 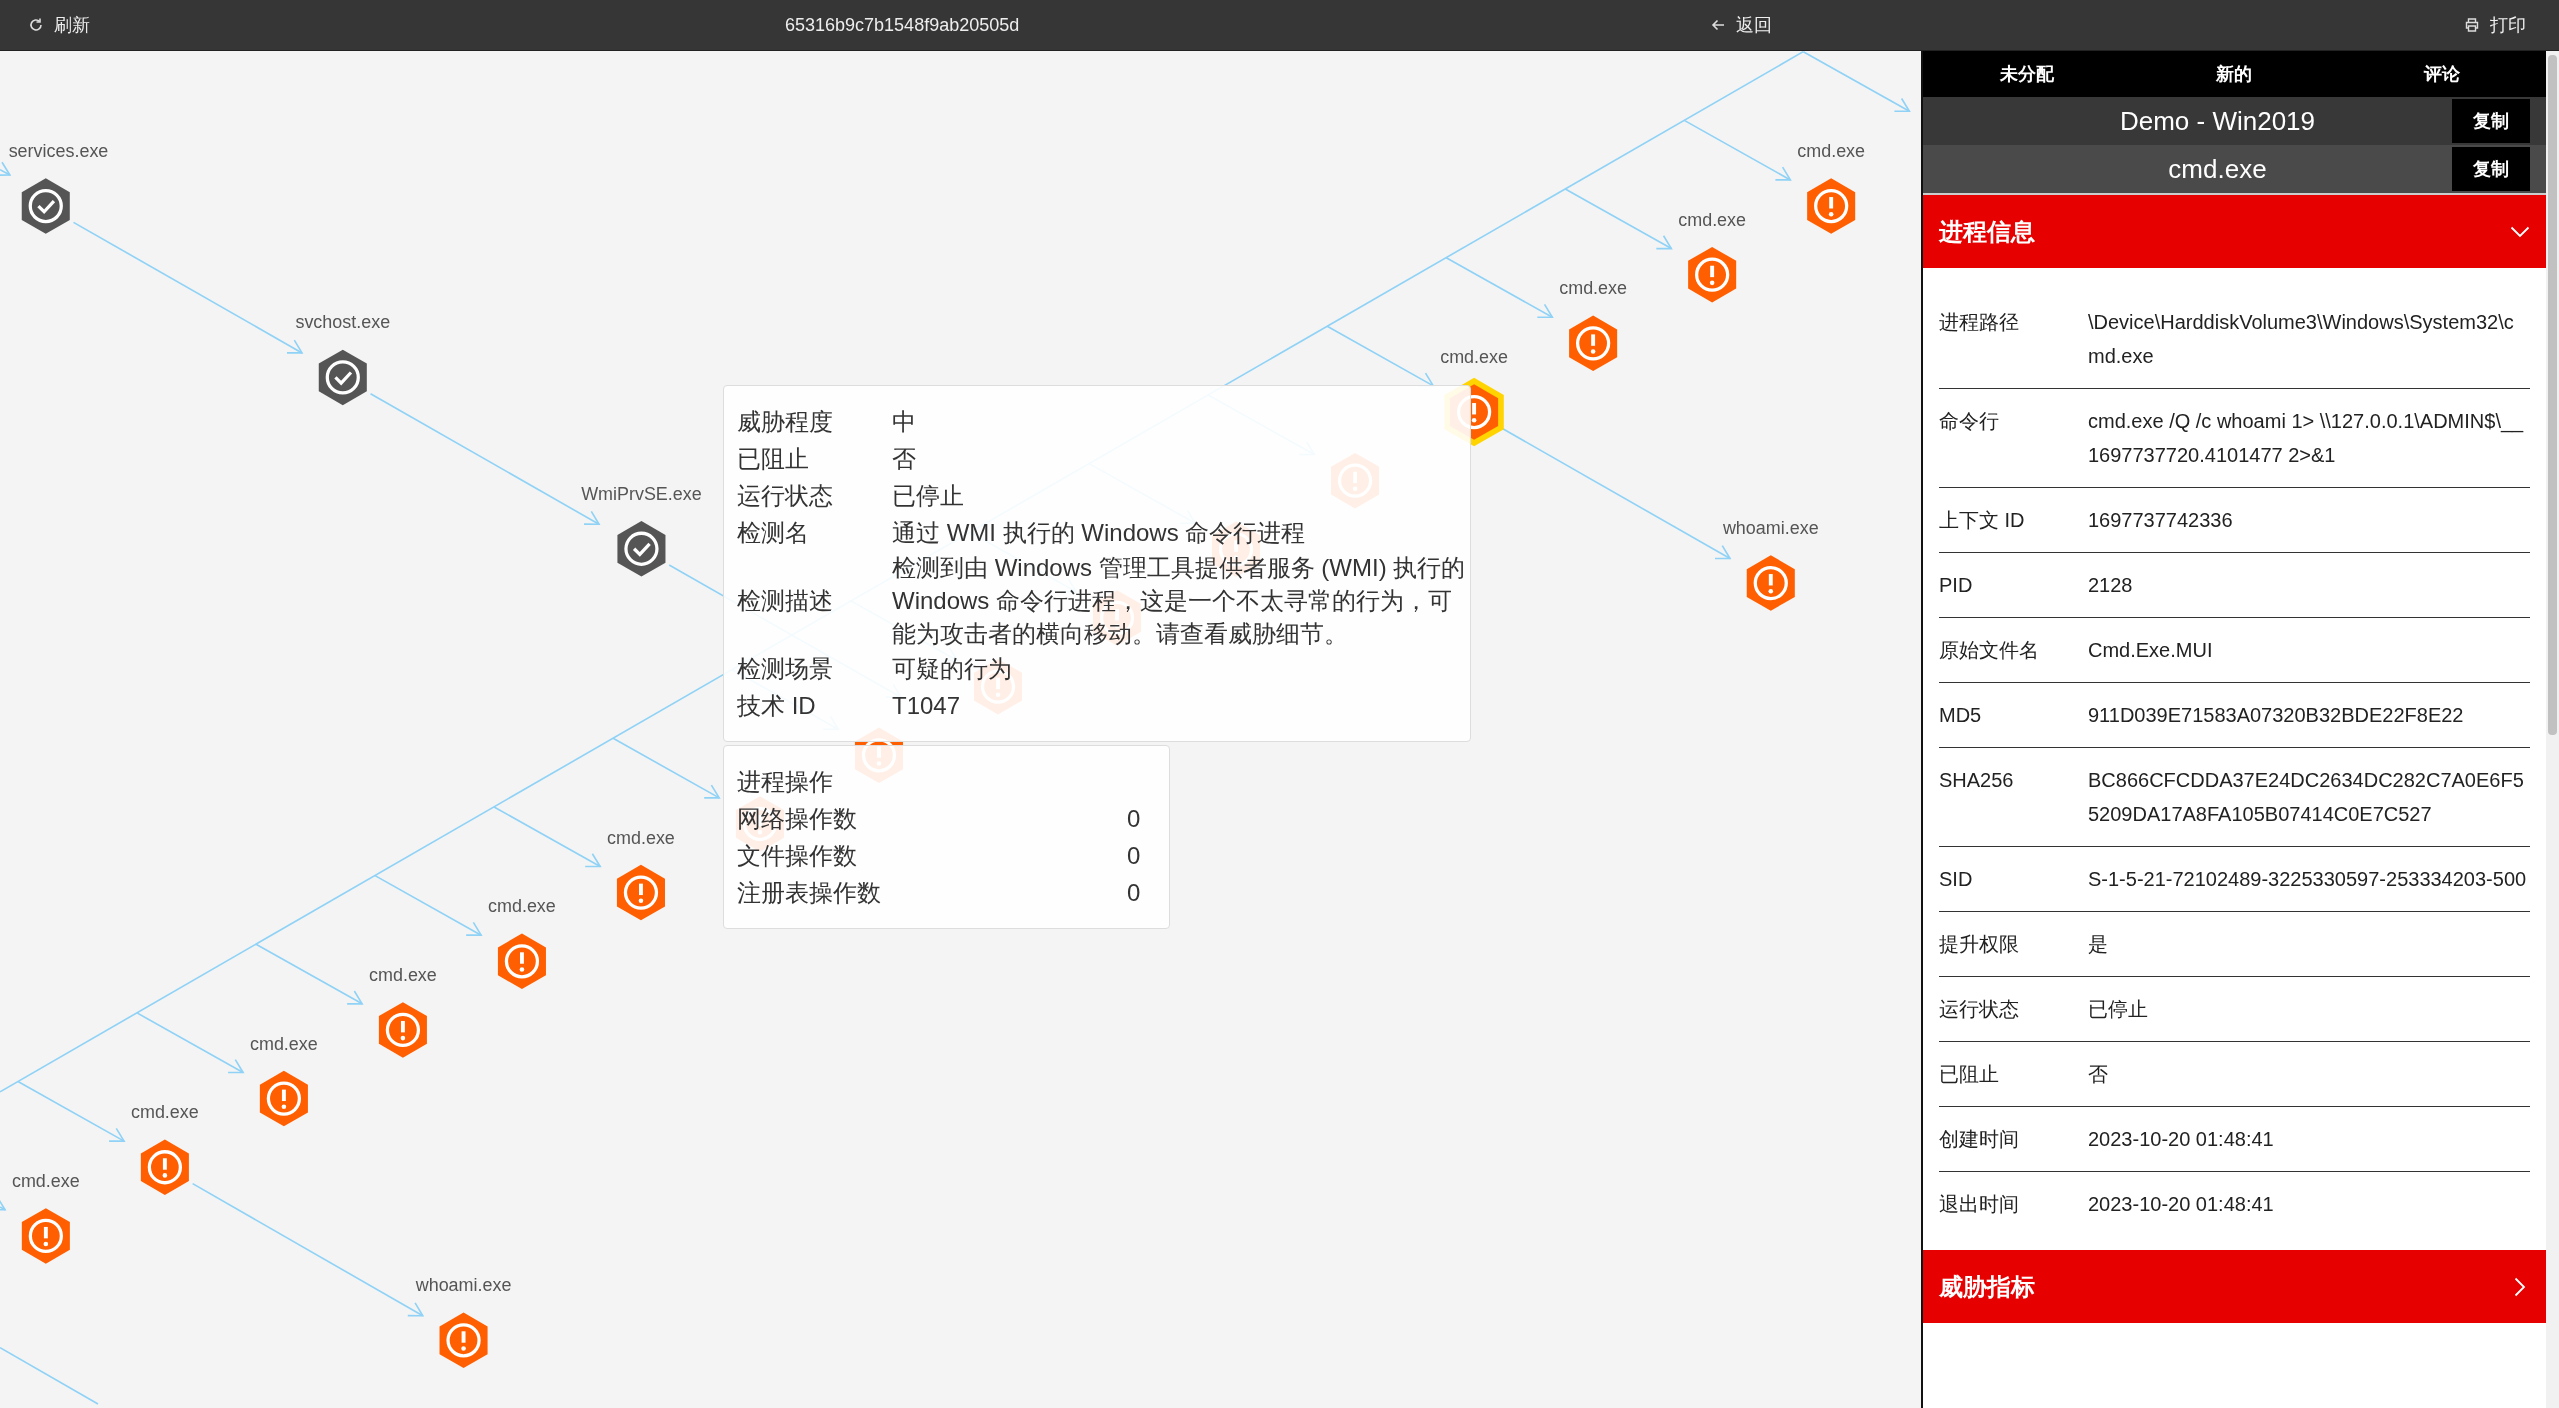 What do you see at coordinates (2472, 25) in the screenshot?
I see `printer-icon` at bounding box center [2472, 25].